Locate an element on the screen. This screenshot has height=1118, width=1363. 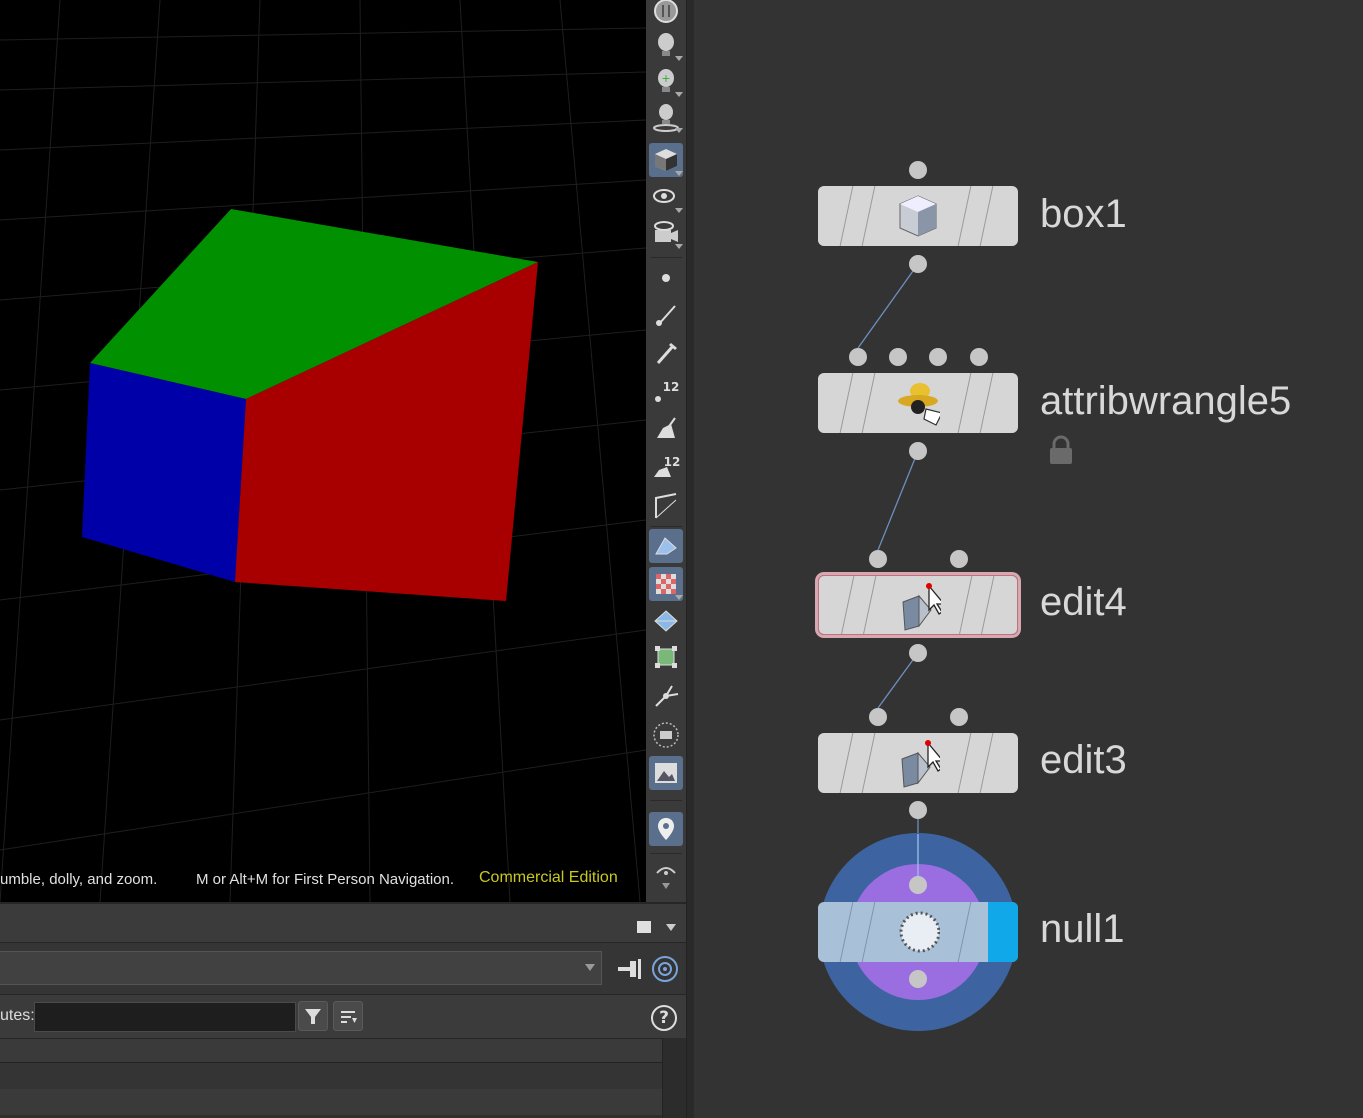
camera-orbit-icon is located at coordinates (666, 876).